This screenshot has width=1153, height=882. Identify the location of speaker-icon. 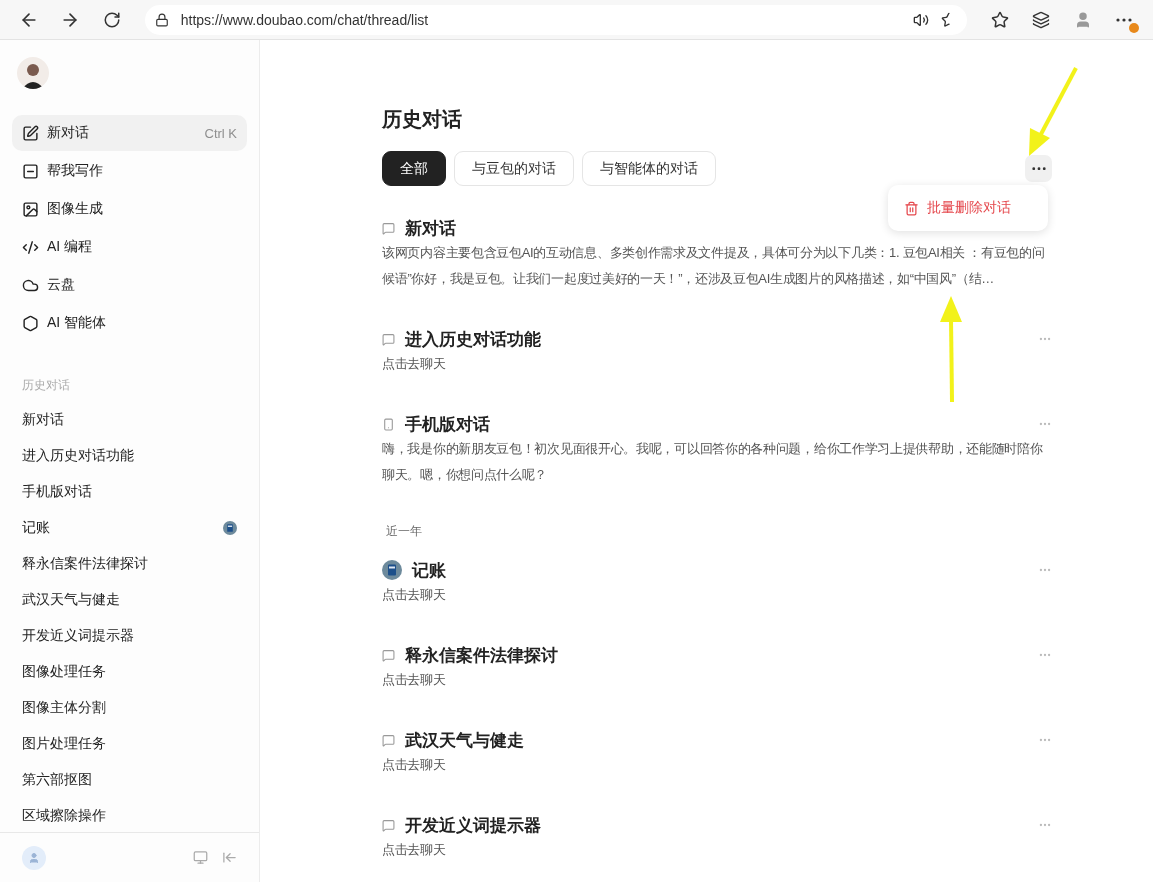
(920, 19).